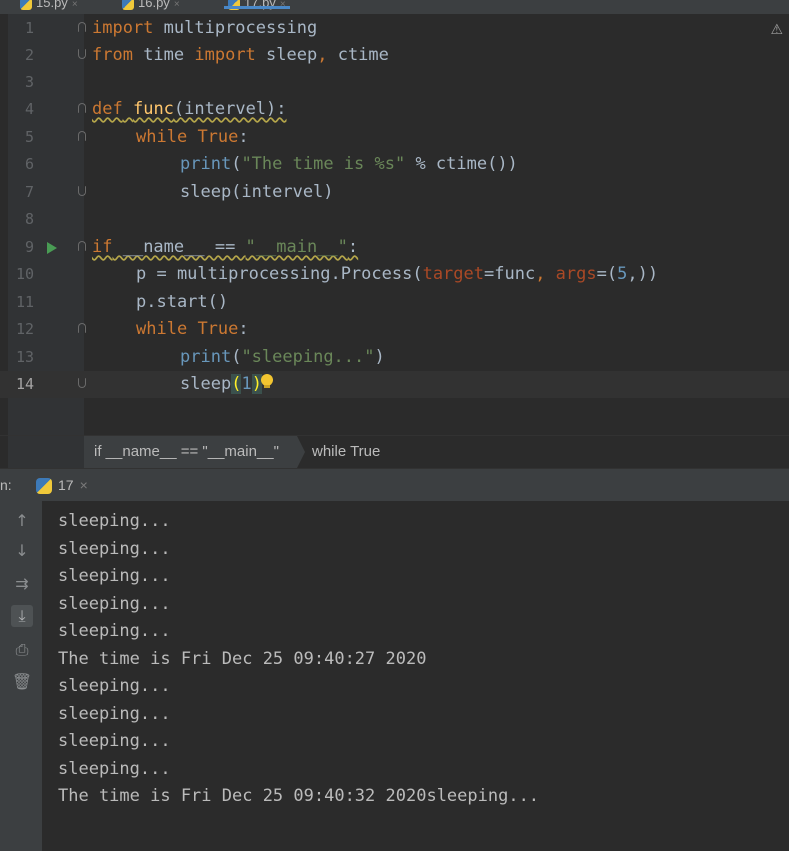 This screenshot has width=789, height=851. What do you see at coordinates (24, 302) in the screenshot?
I see `line-number: 11` at bounding box center [24, 302].